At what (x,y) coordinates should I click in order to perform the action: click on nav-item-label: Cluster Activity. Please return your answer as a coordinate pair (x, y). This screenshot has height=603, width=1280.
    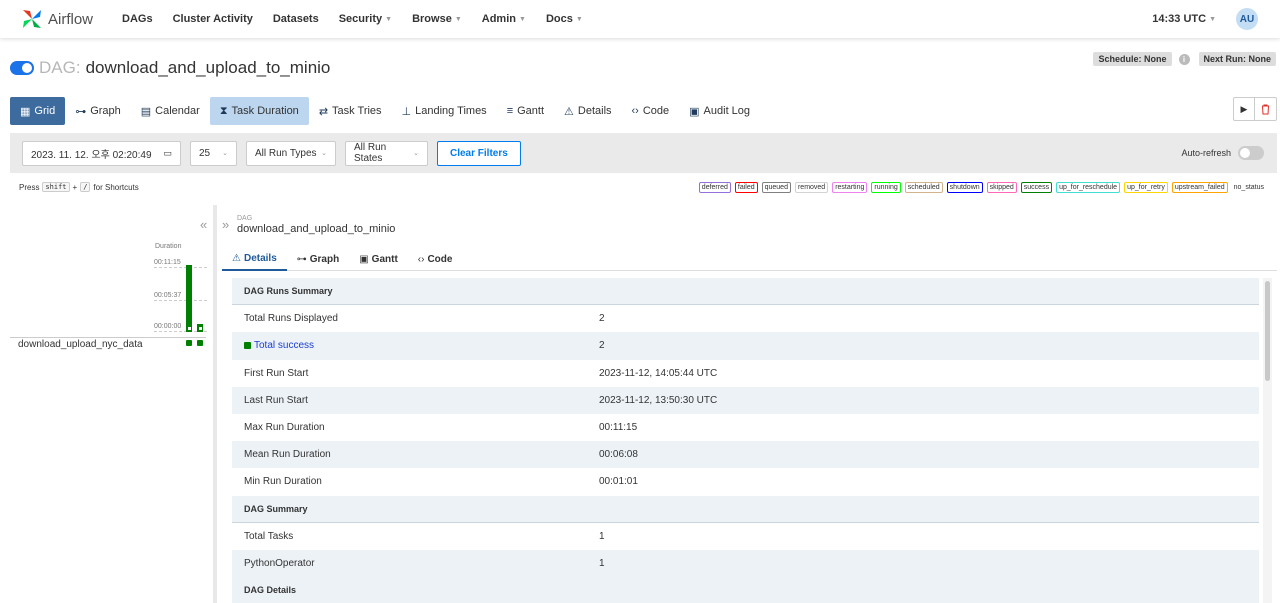
    Looking at the image, I should click on (212, 19).